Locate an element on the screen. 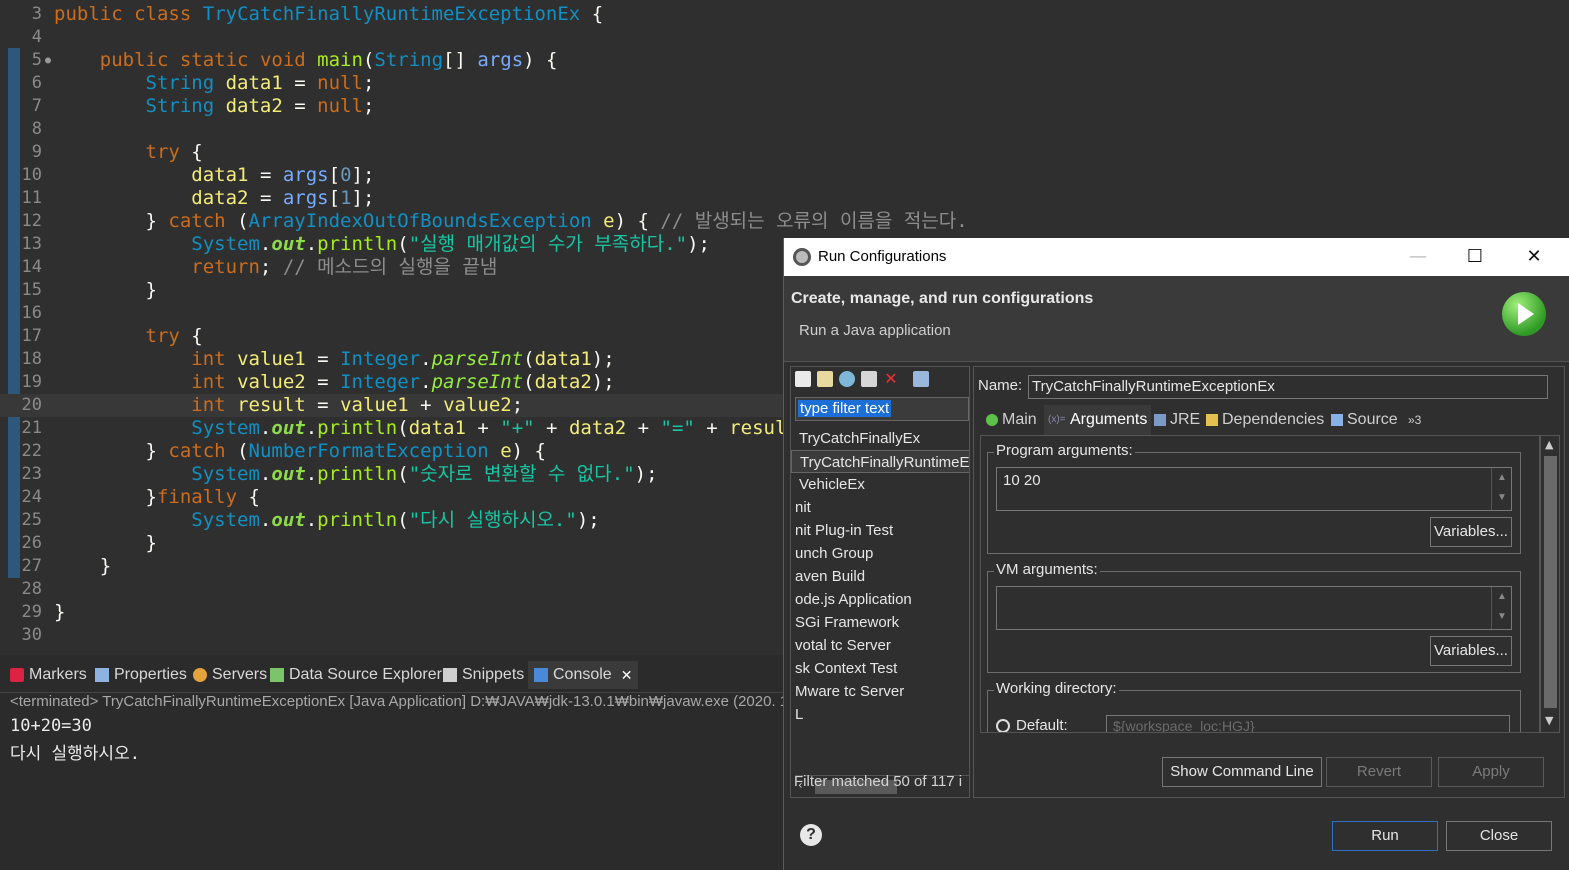  tab-source: Source is located at coordinates (1364, 420).